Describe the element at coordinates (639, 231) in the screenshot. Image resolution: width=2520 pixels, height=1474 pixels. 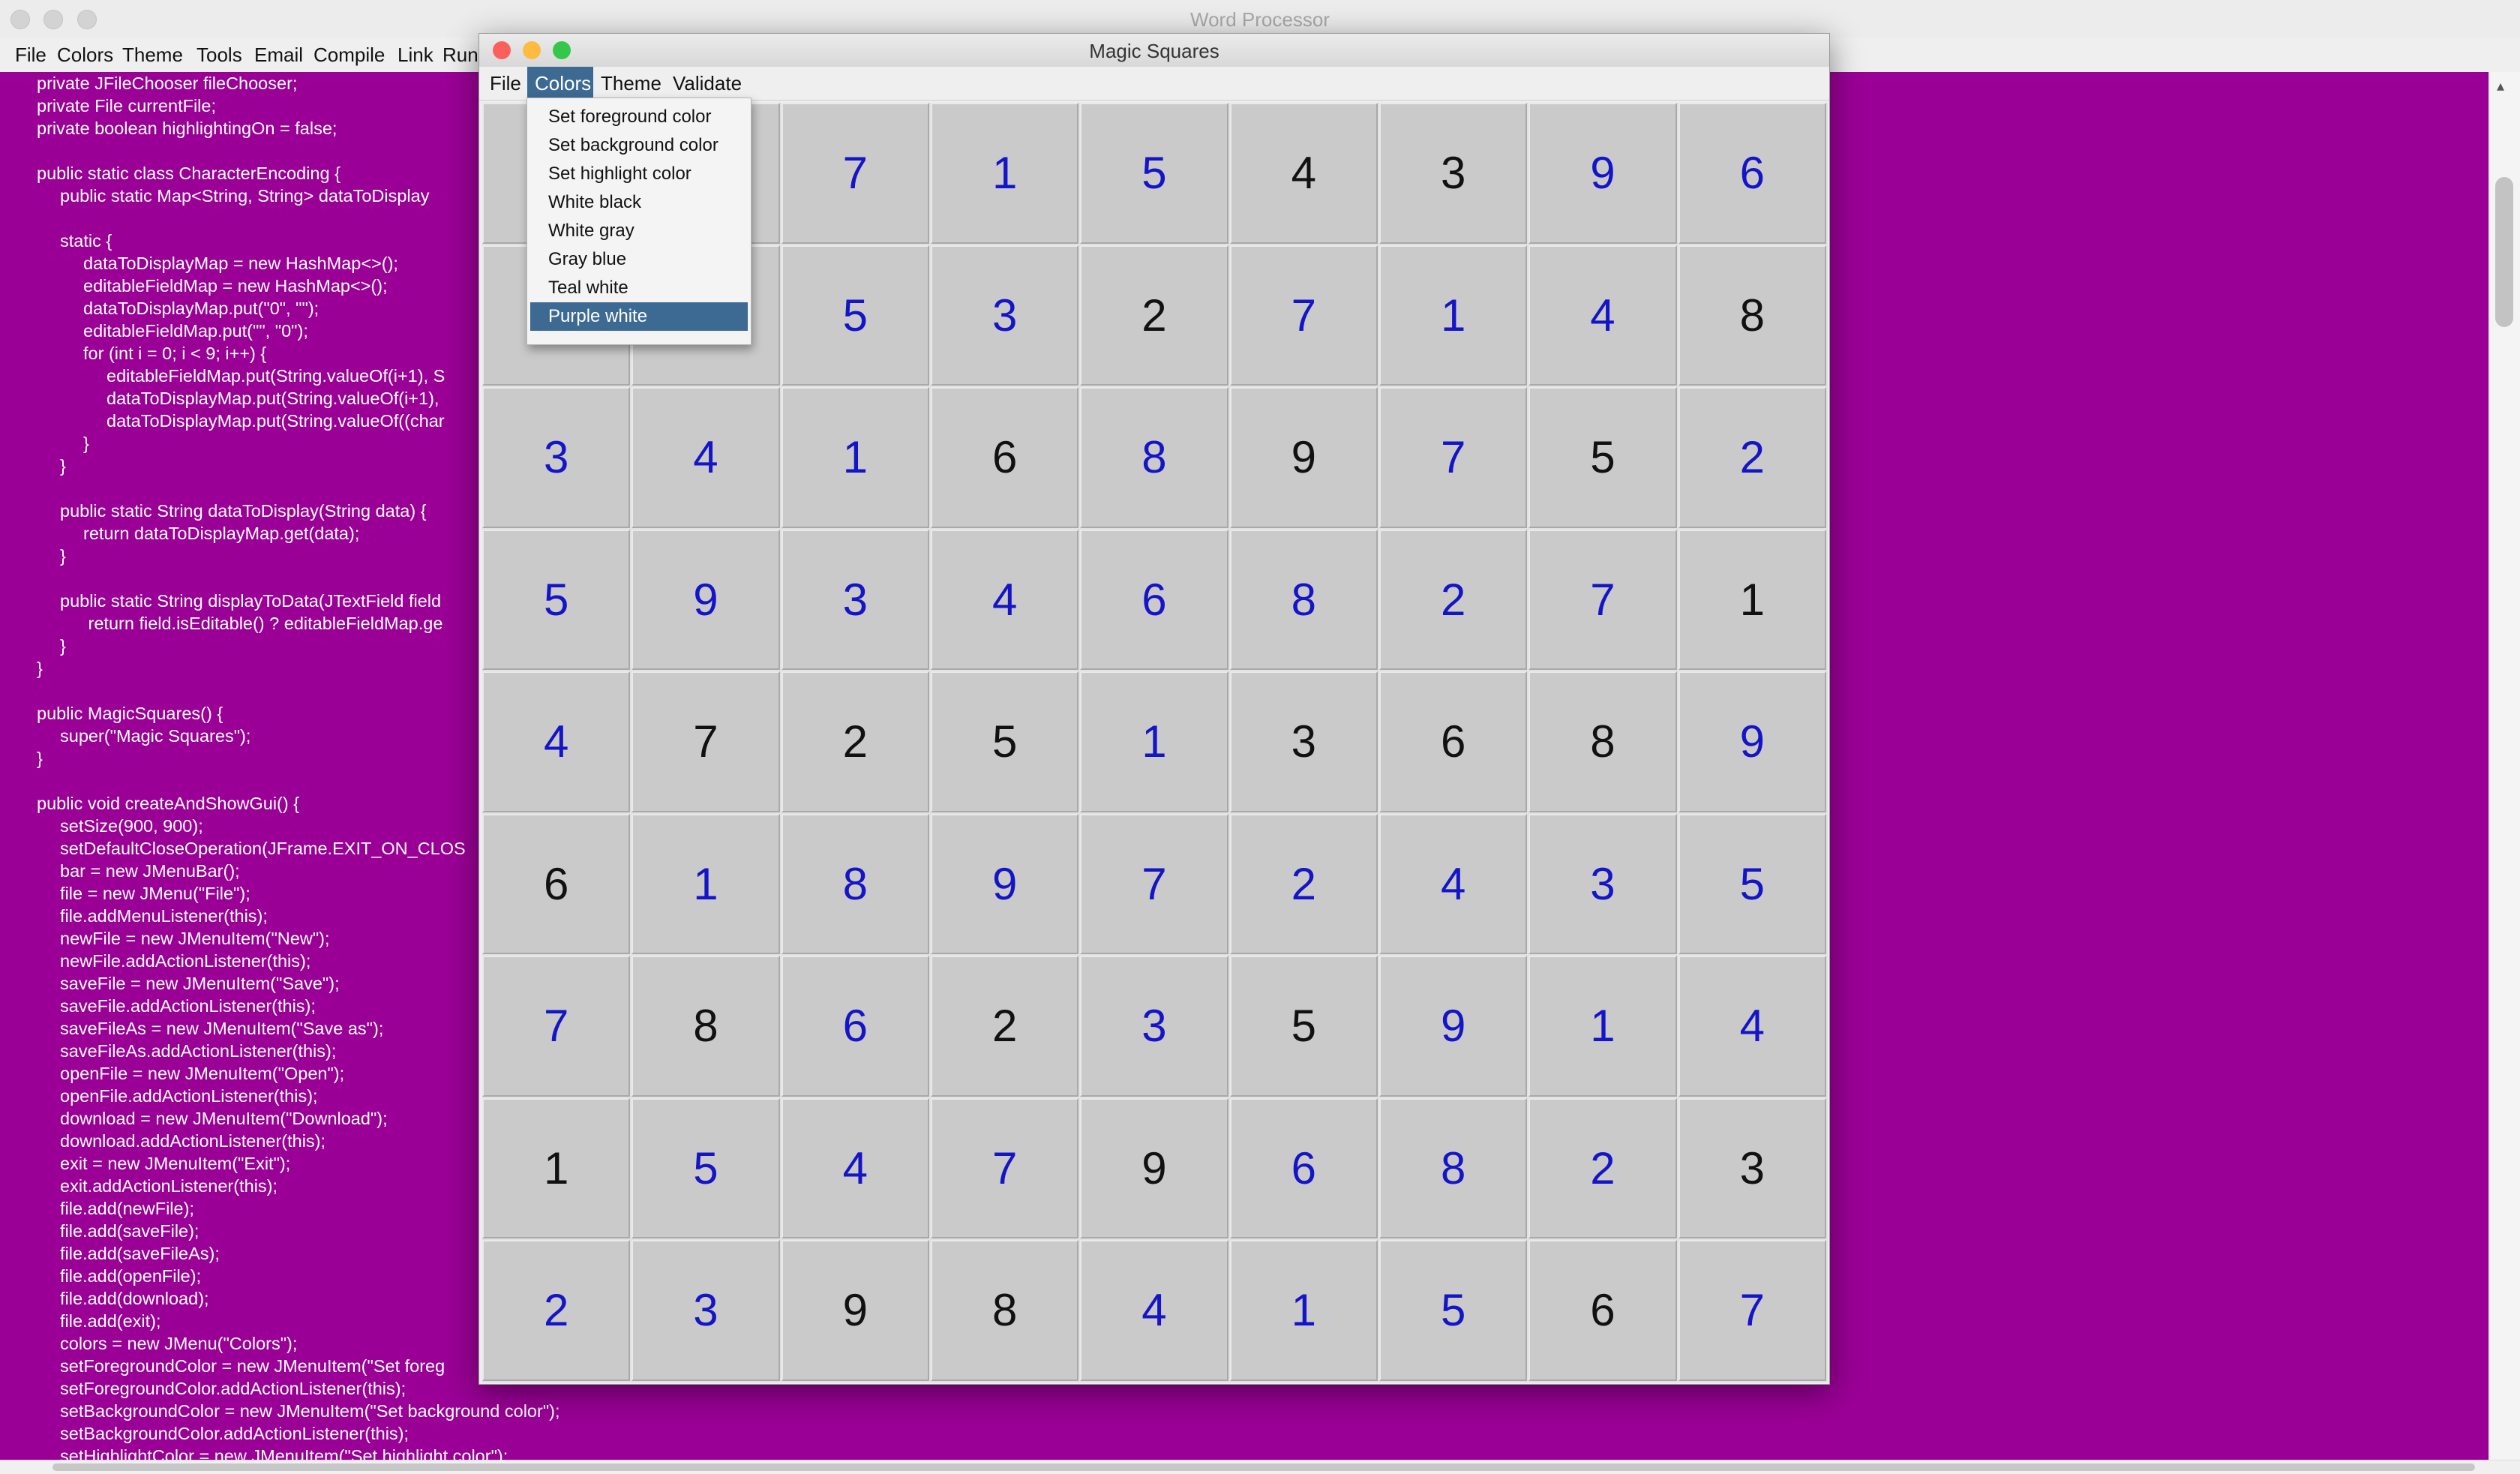
I see `menu-item-white-gray: White gray` at that location.